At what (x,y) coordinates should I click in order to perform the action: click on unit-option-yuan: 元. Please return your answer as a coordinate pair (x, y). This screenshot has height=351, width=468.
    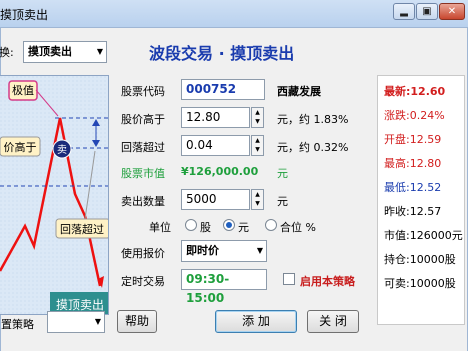
    Looking at the image, I should click on (243, 227).